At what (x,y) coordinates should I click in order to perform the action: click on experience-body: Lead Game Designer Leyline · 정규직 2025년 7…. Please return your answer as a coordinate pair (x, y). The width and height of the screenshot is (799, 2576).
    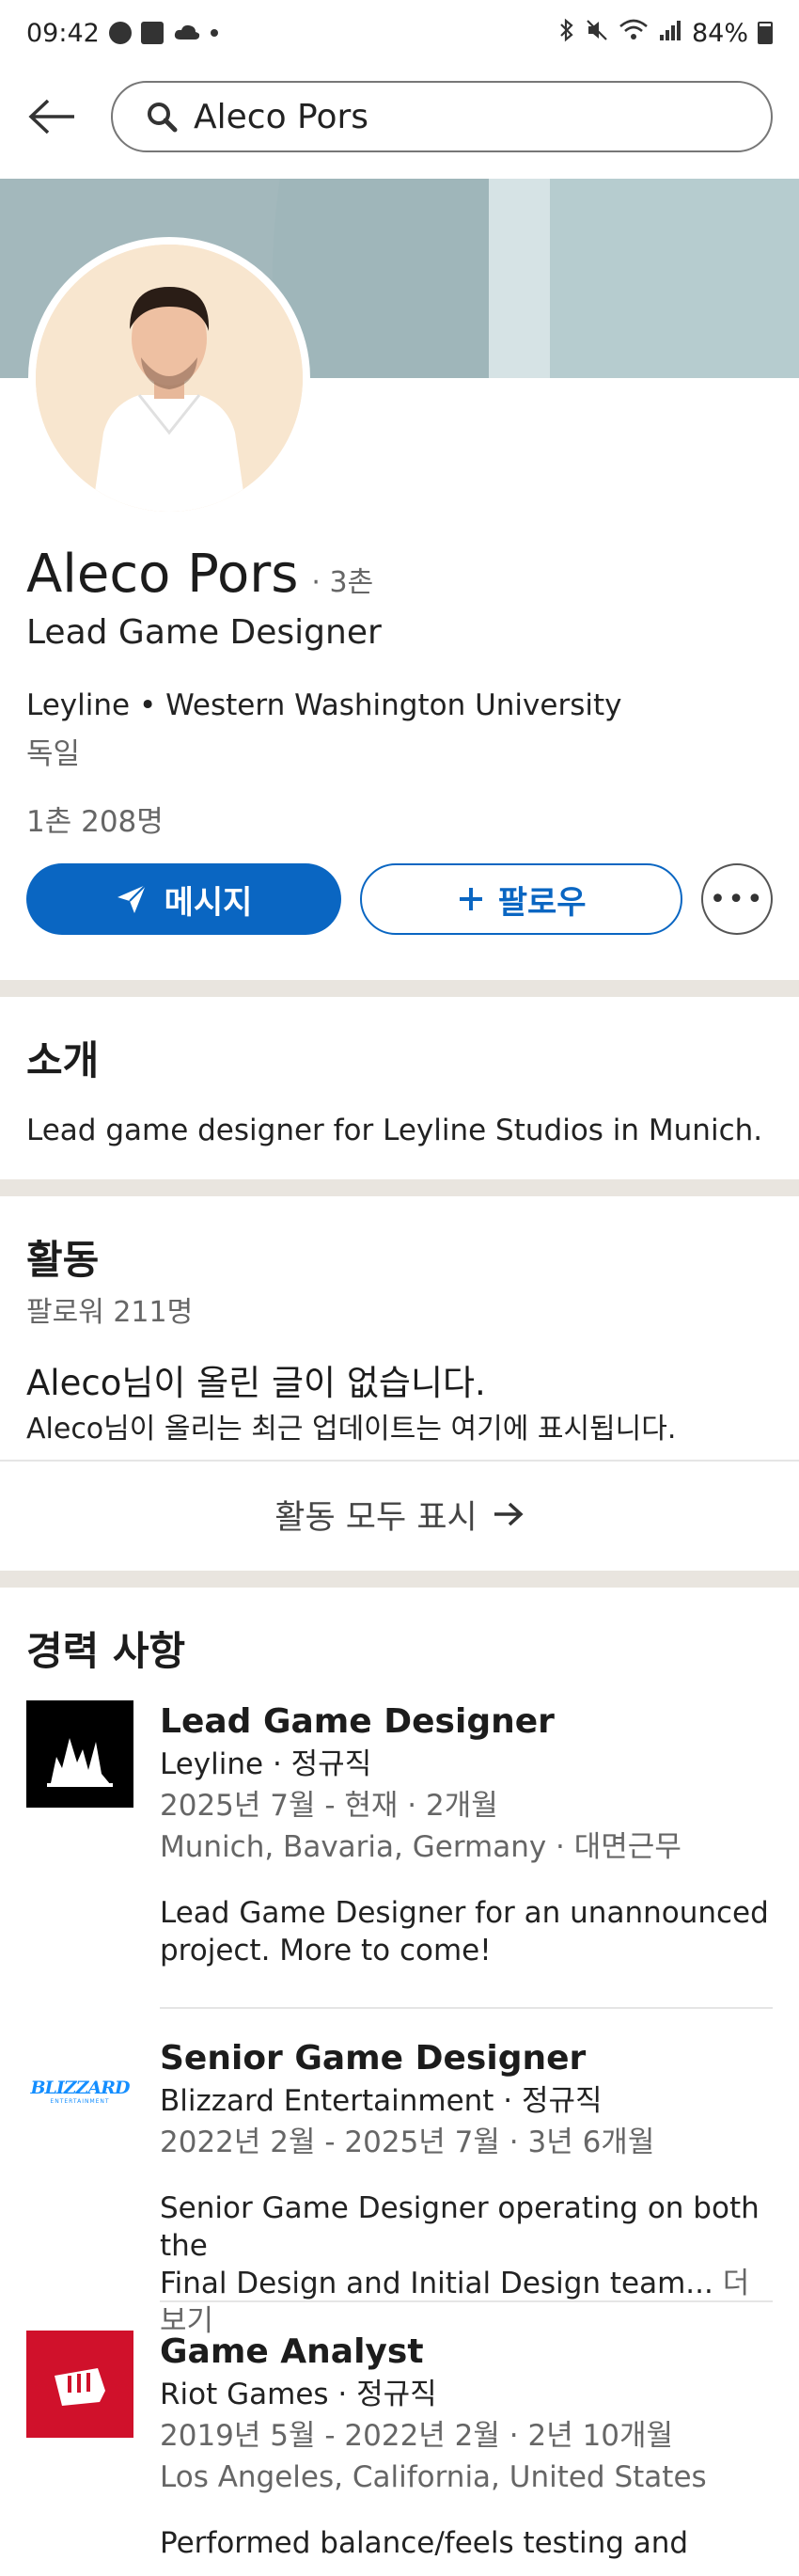
    Looking at the image, I should click on (466, 1834).